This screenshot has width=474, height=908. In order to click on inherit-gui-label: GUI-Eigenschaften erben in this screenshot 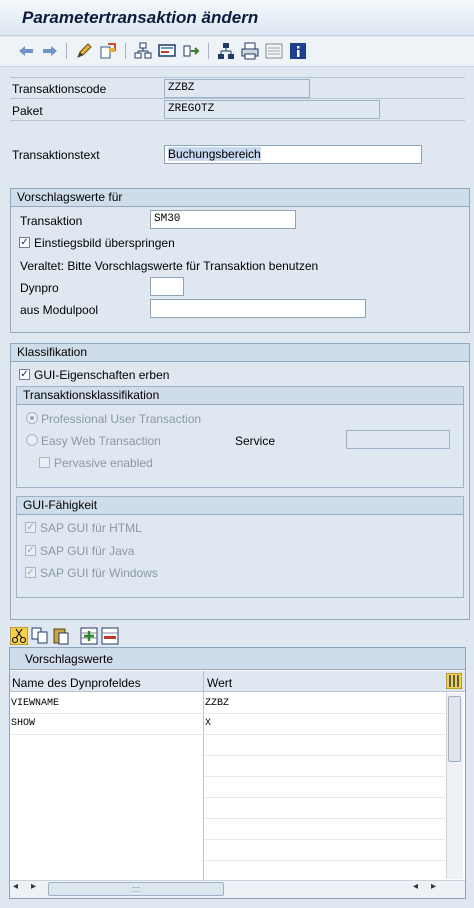, I will do `click(102, 375)`.